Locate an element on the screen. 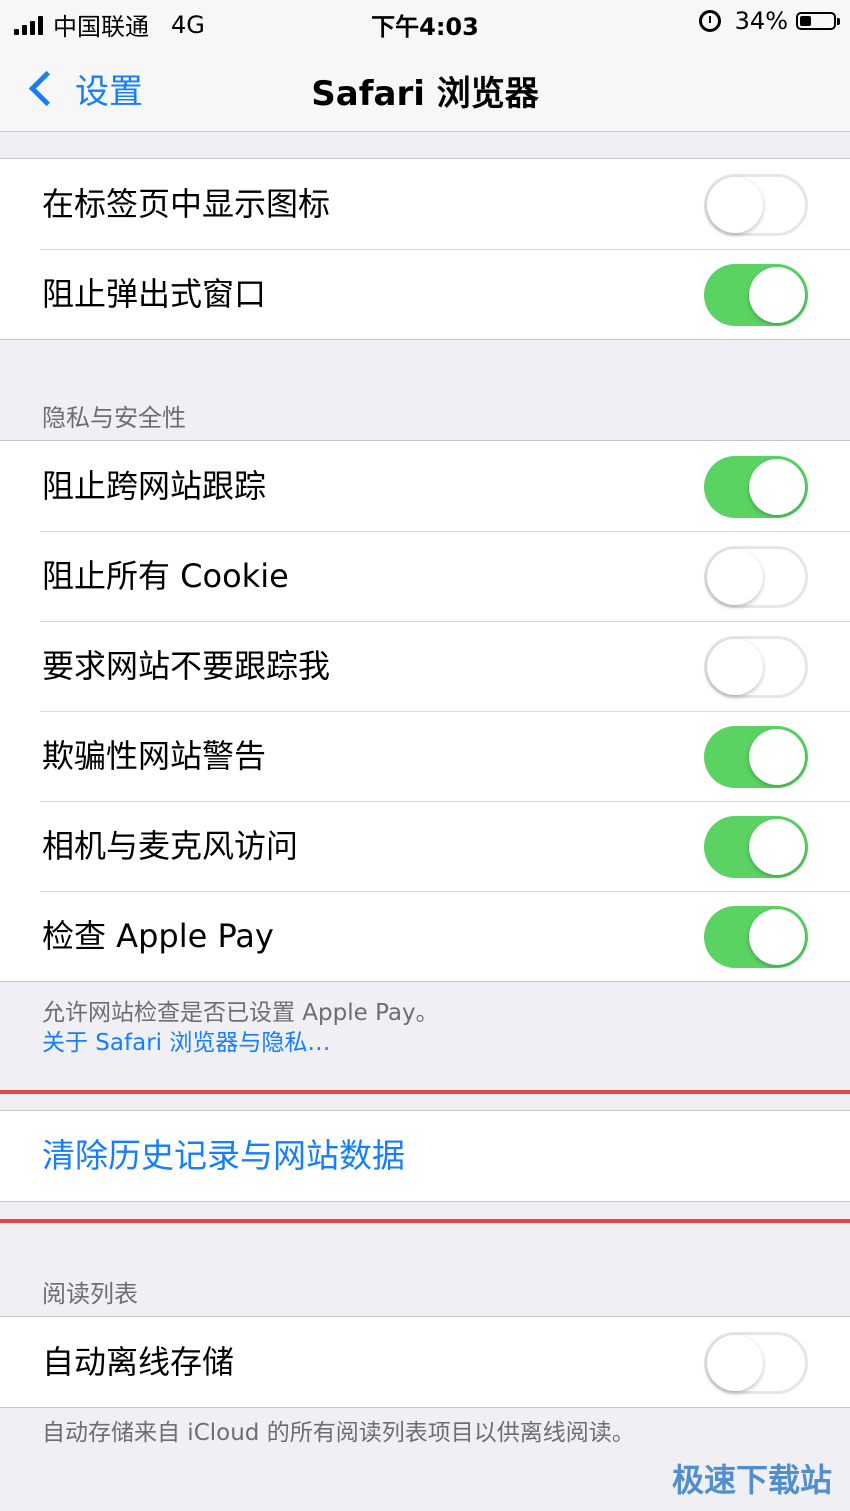 This screenshot has width=850, height=1511. section-header-reading-list: 阅读列表 is located at coordinates (90, 1294).